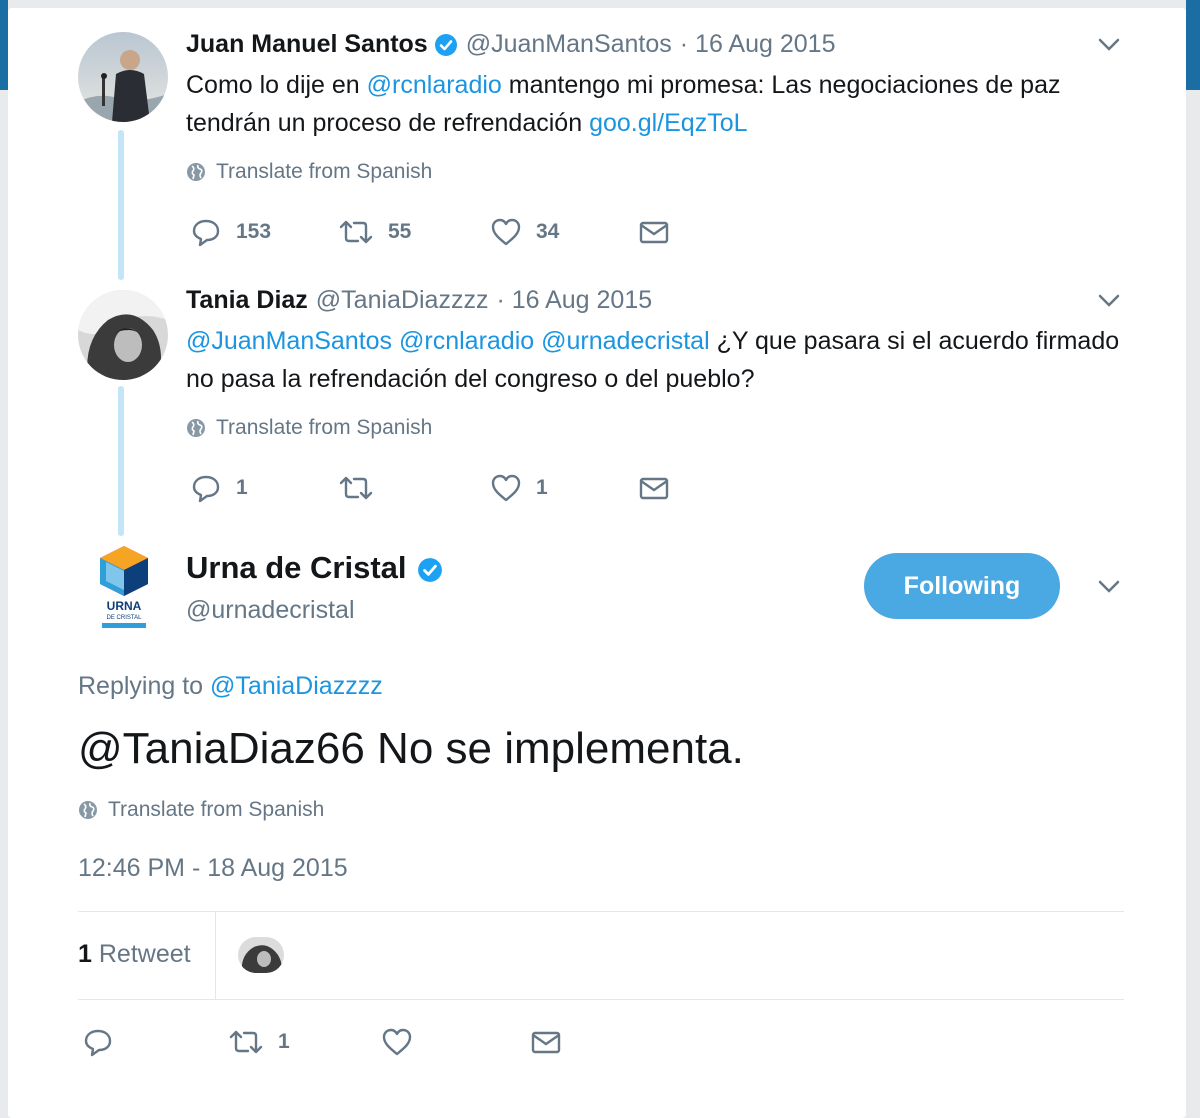 The height and width of the screenshot is (1118, 1200). I want to click on tweet1-link: goo.gl/EqzToL, so click(668, 123).